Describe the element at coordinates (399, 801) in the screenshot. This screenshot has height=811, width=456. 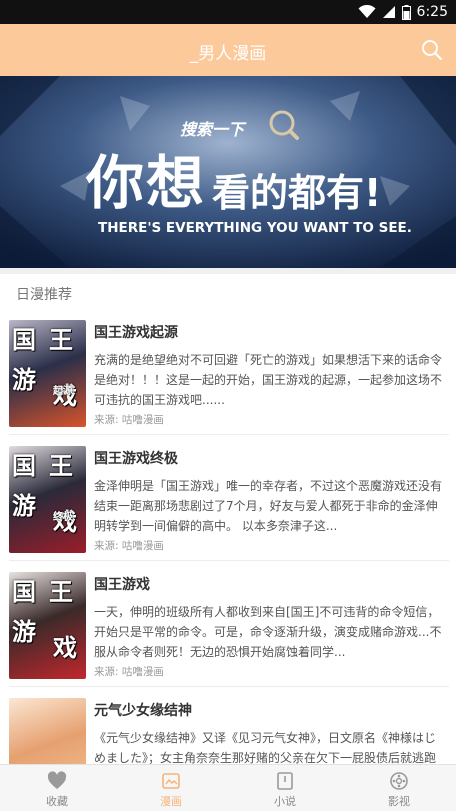
I see `tab-label: 影视` at that location.